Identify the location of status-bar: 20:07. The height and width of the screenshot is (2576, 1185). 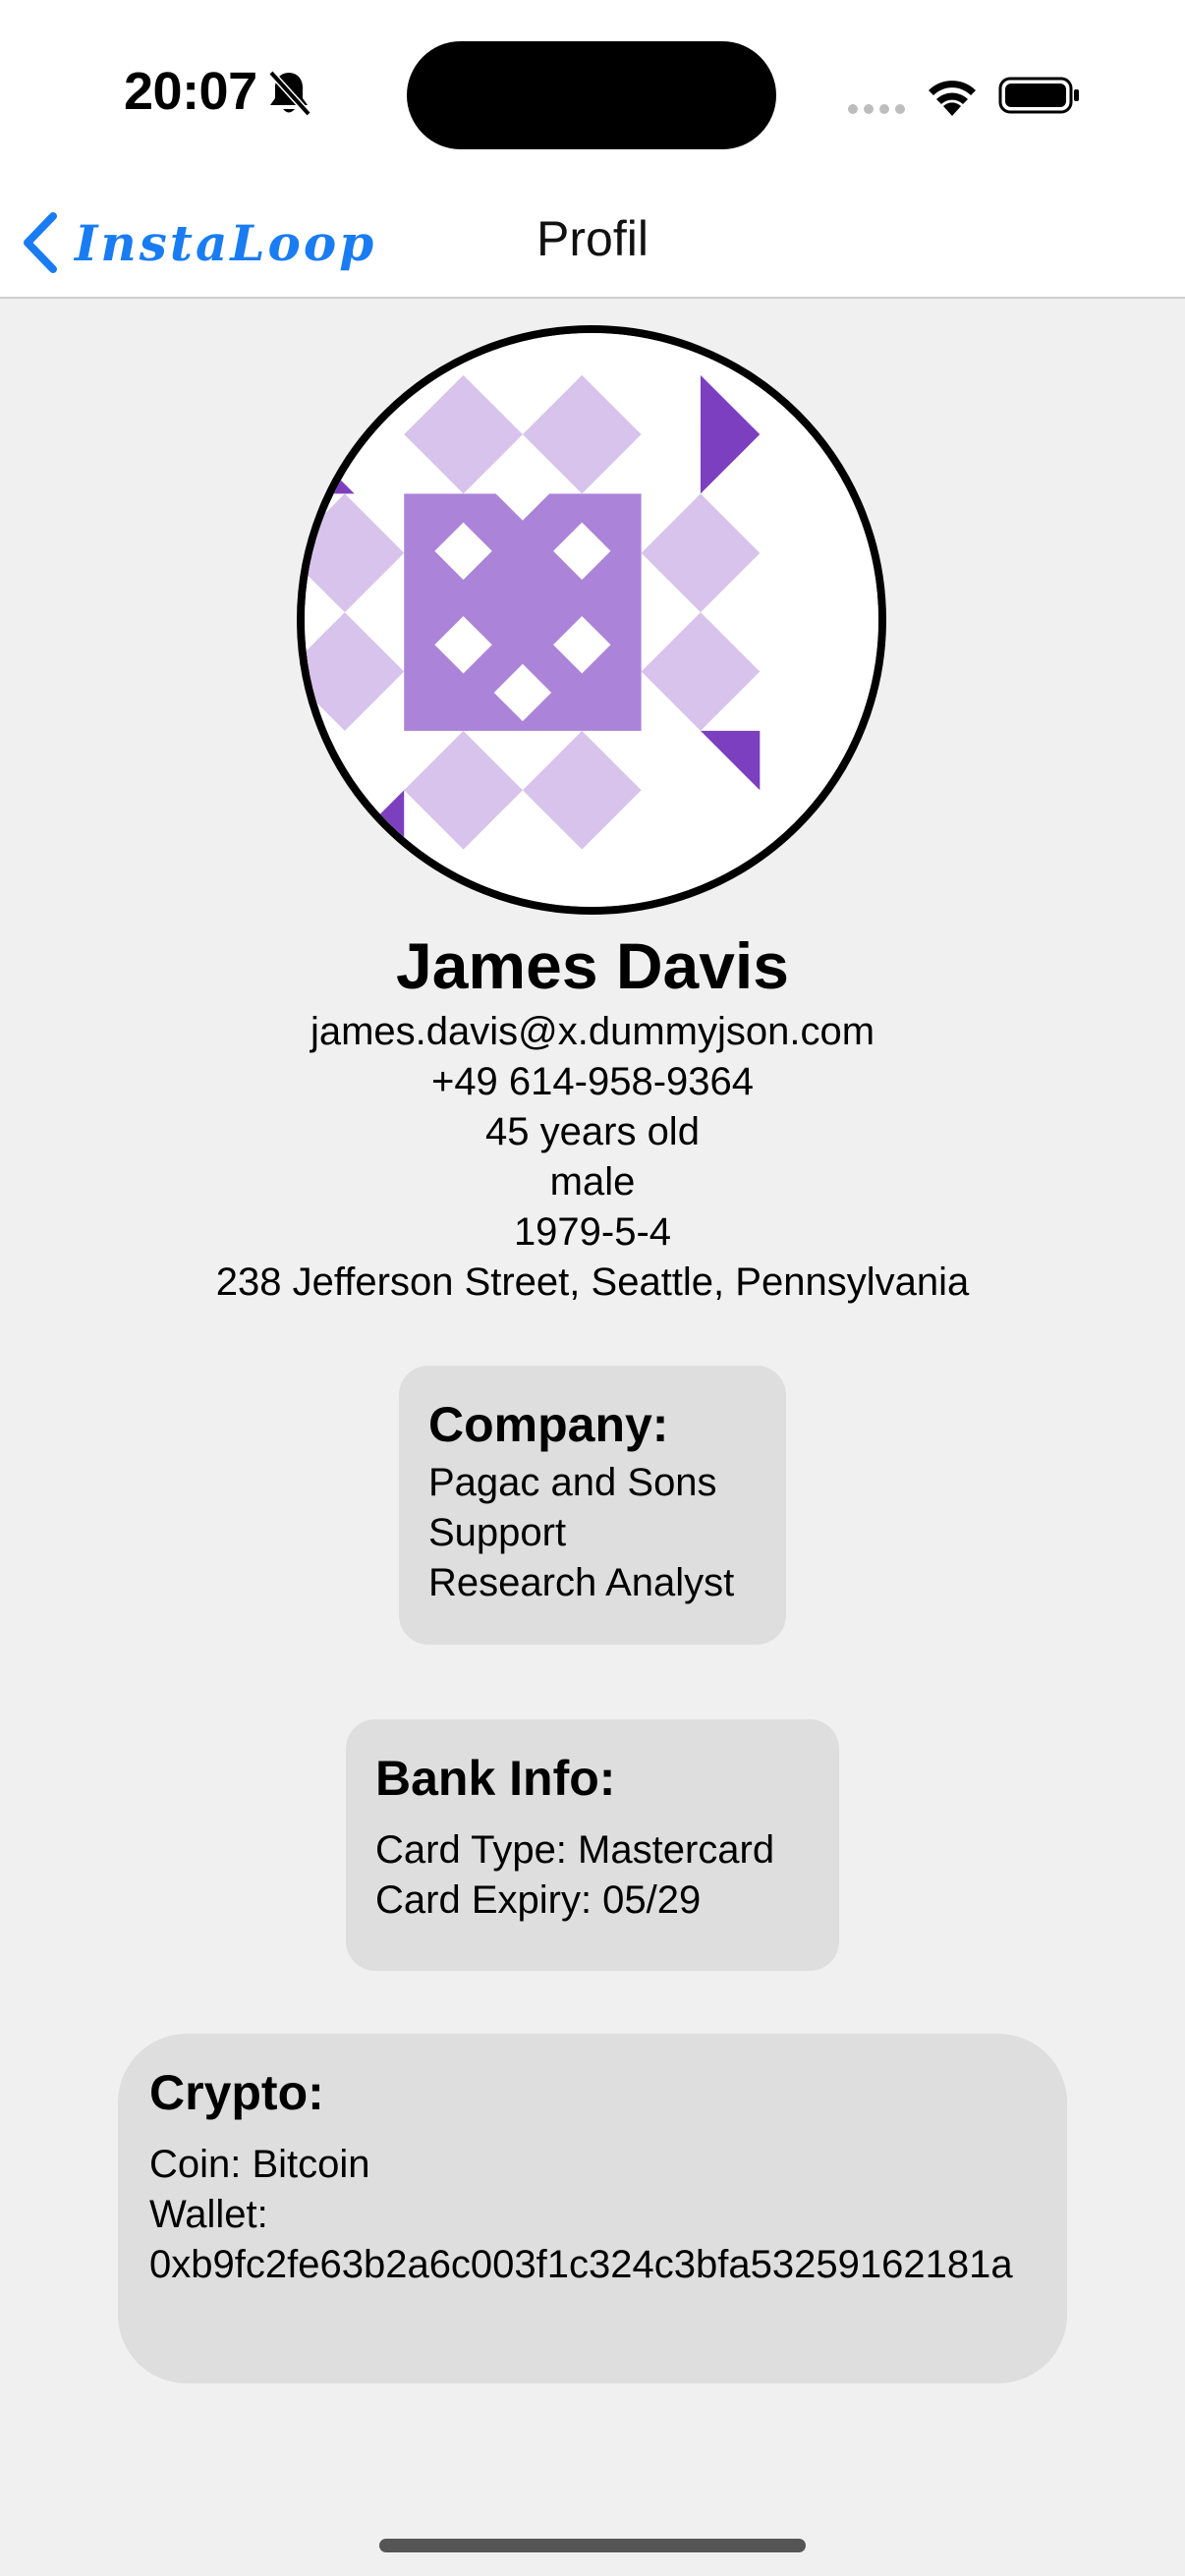
(592, 93).